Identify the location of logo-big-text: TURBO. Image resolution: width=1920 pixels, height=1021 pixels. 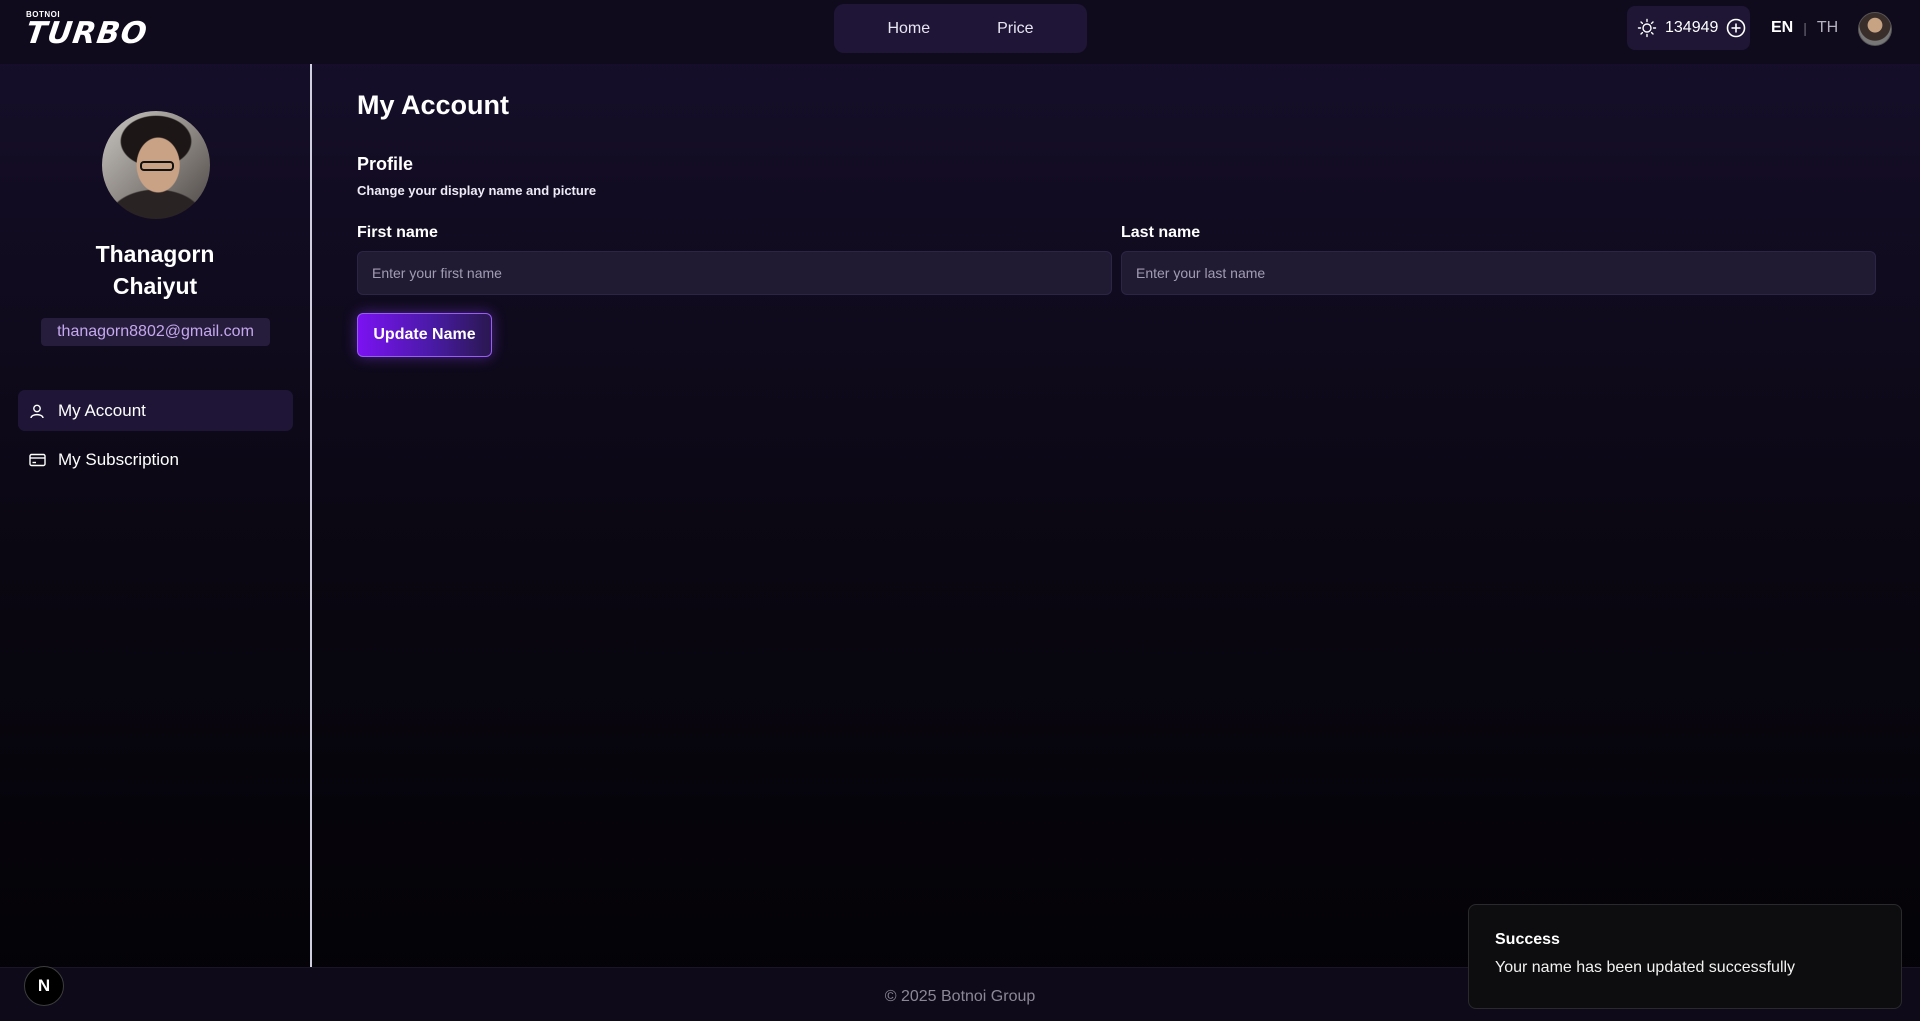
(86, 33).